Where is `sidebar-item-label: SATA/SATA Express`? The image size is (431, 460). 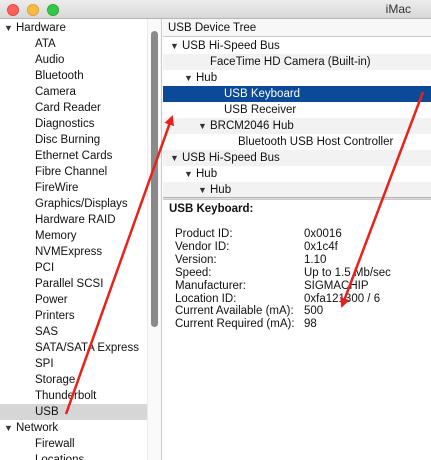
sidebar-item-label: SATA/SATA Express is located at coordinates (87, 348).